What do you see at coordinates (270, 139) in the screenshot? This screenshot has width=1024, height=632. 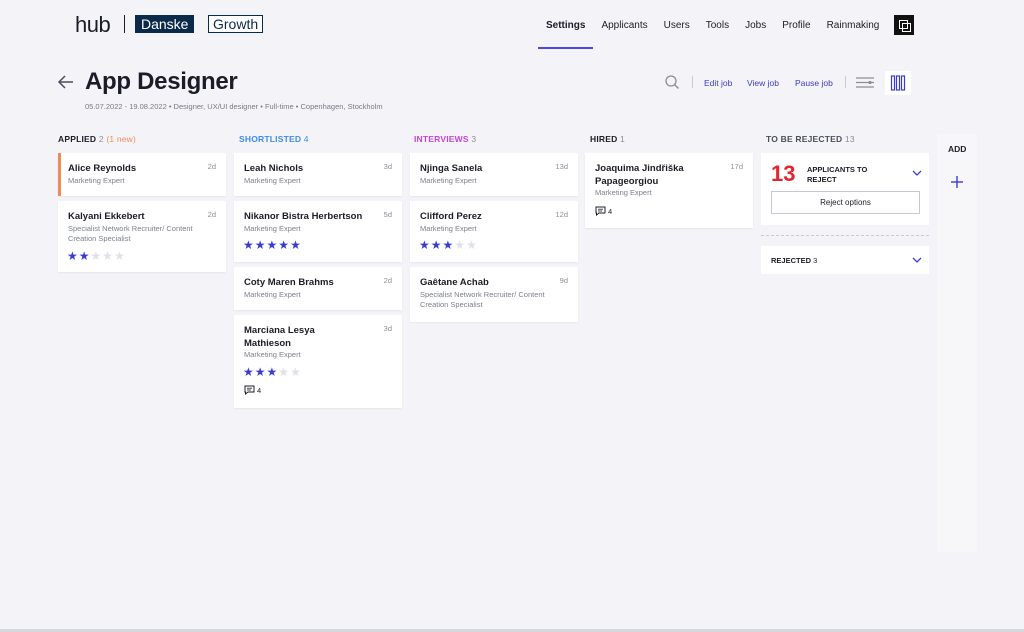 I see `column-title-text: SHORTLISTED` at bounding box center [270, 139].